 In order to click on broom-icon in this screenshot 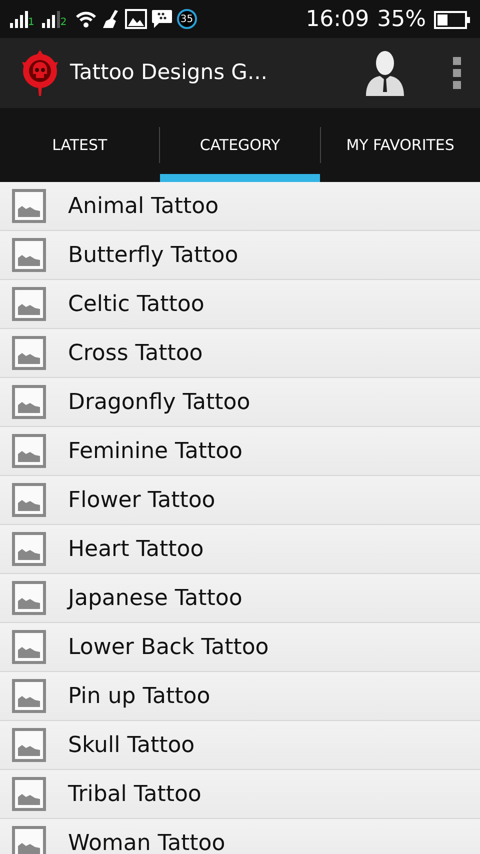, I will do `click(110, 19)`.